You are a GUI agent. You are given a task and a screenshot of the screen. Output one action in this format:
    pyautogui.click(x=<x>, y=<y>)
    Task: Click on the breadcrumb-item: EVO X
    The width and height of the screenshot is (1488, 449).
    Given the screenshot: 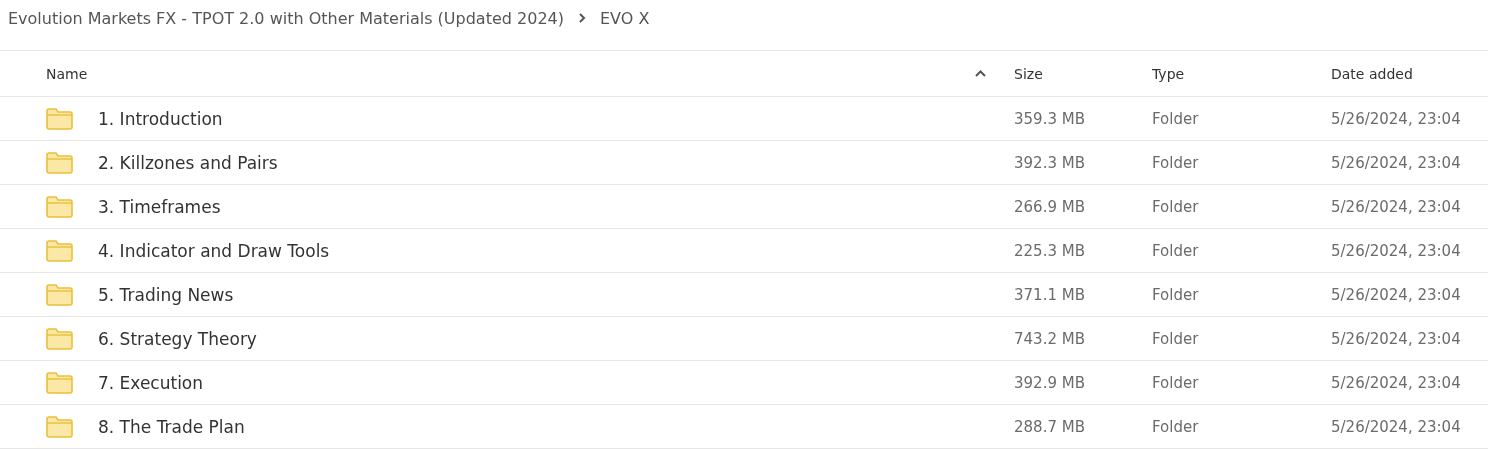 What is the action you would take?
    pyautogui.click(x=625, y=18)
    